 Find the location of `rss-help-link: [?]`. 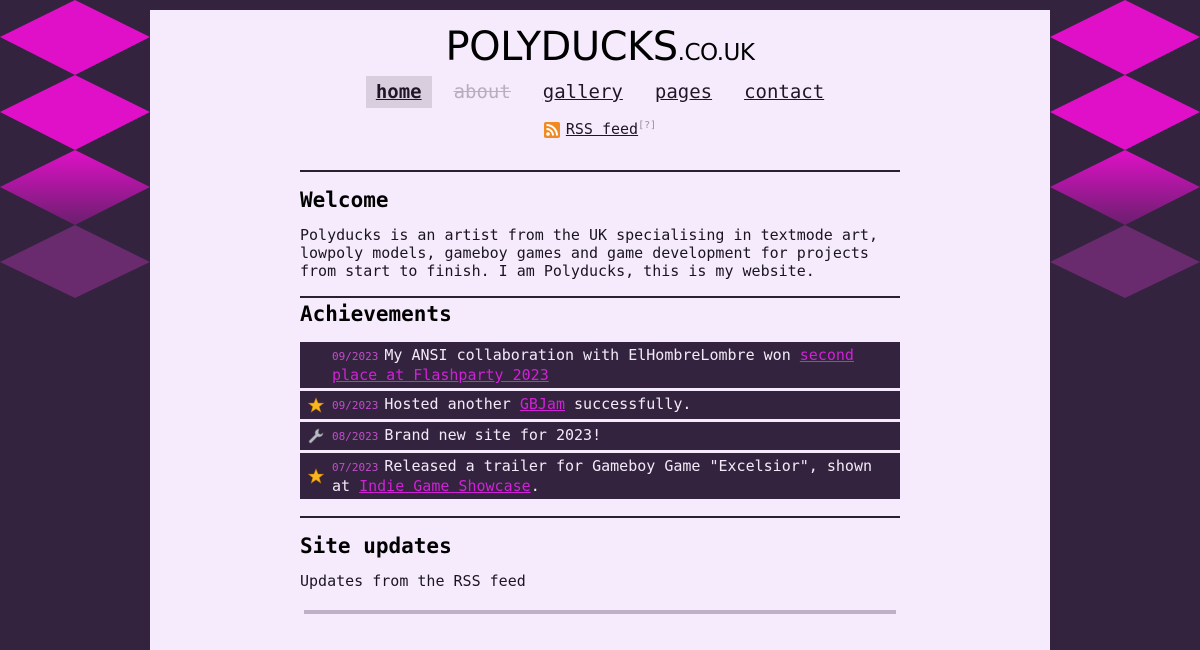

rss-help-link: [?] is located at coordinates (647, 125).